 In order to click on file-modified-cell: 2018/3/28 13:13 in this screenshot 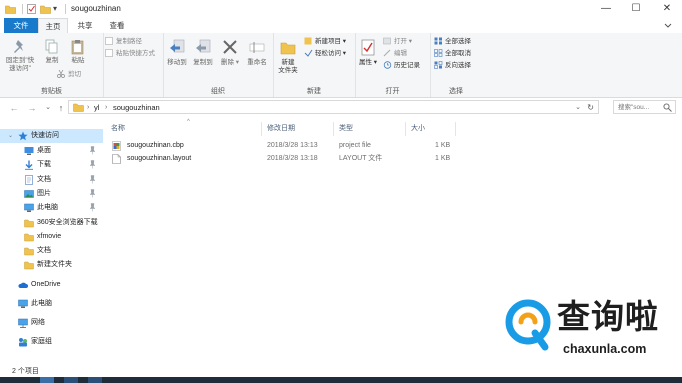, I will do `click(292, 145)`.